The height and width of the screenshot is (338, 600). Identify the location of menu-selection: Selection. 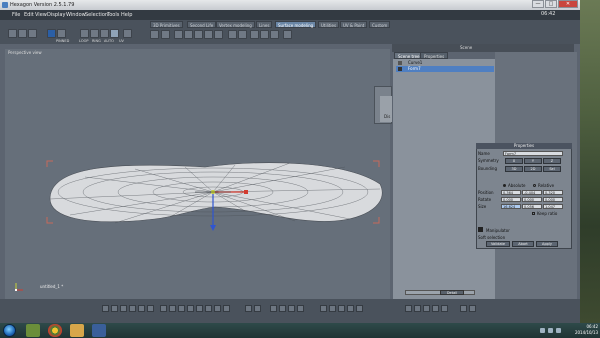
(96, 15).